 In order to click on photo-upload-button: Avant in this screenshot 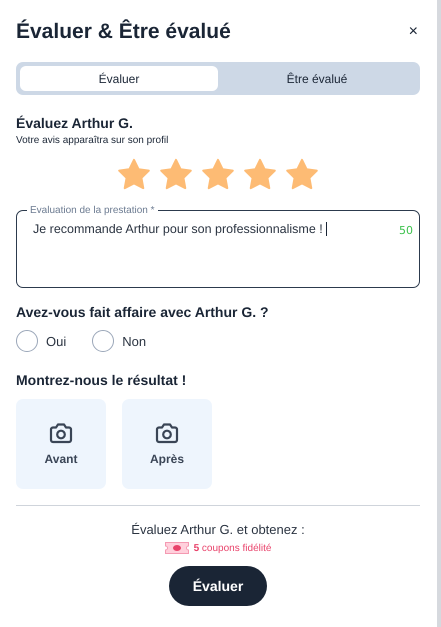, I will do `click(61, 444)`.